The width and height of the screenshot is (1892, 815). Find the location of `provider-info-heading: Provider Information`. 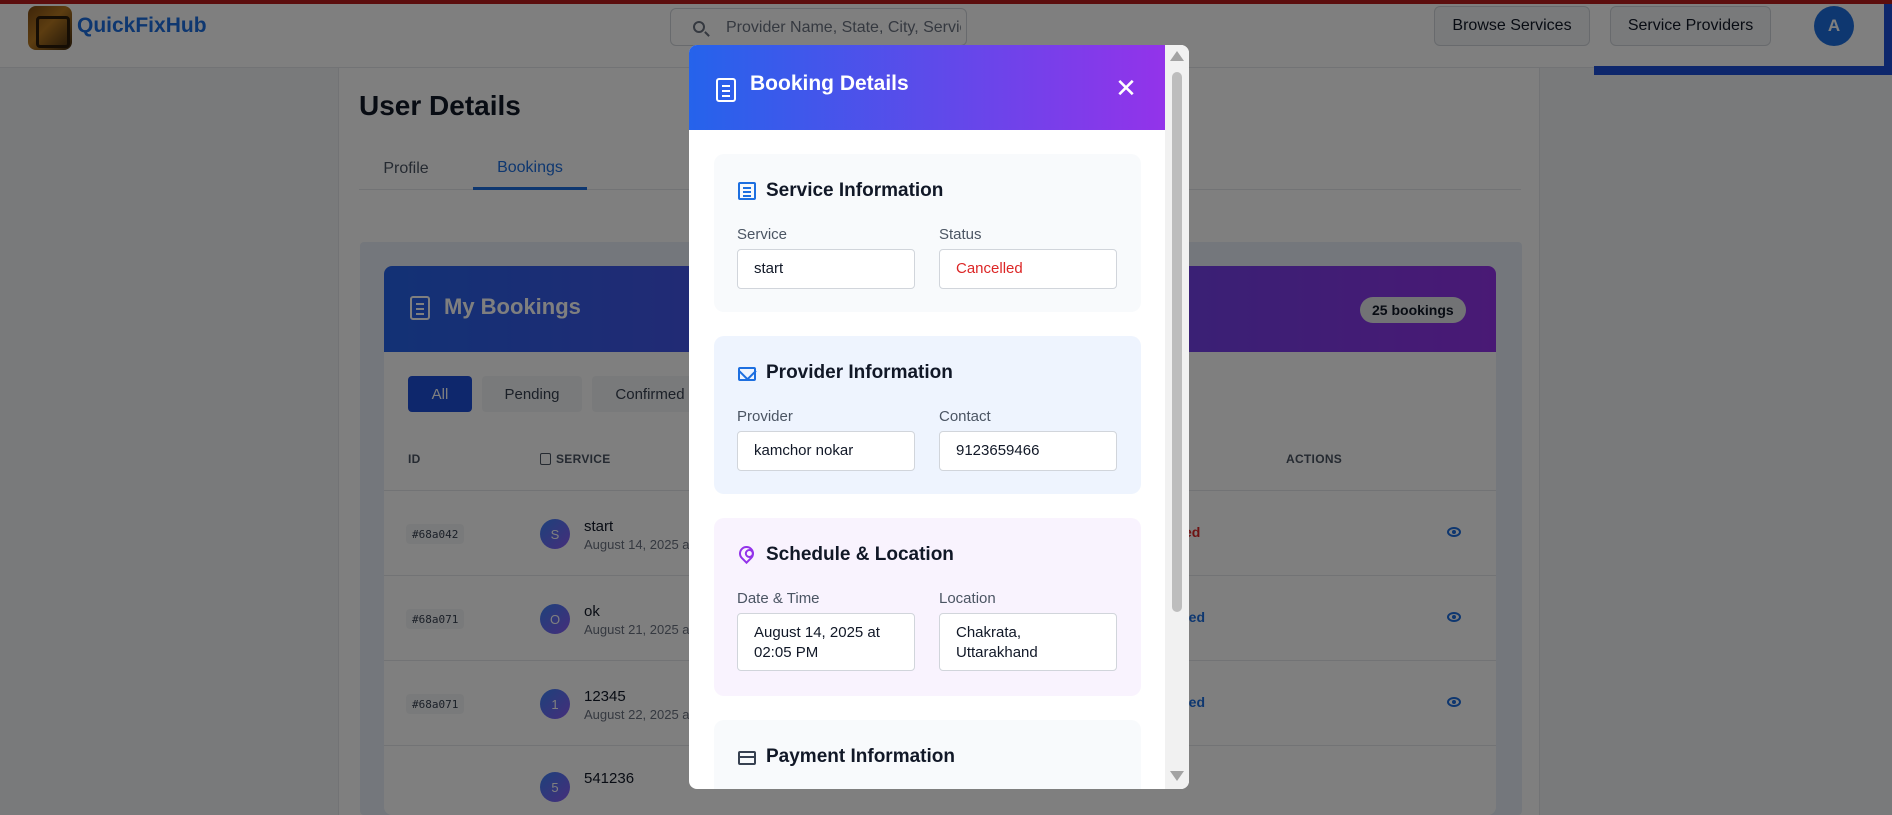

provider-info-heading: Provider Information is located at coordinates (859, 372).